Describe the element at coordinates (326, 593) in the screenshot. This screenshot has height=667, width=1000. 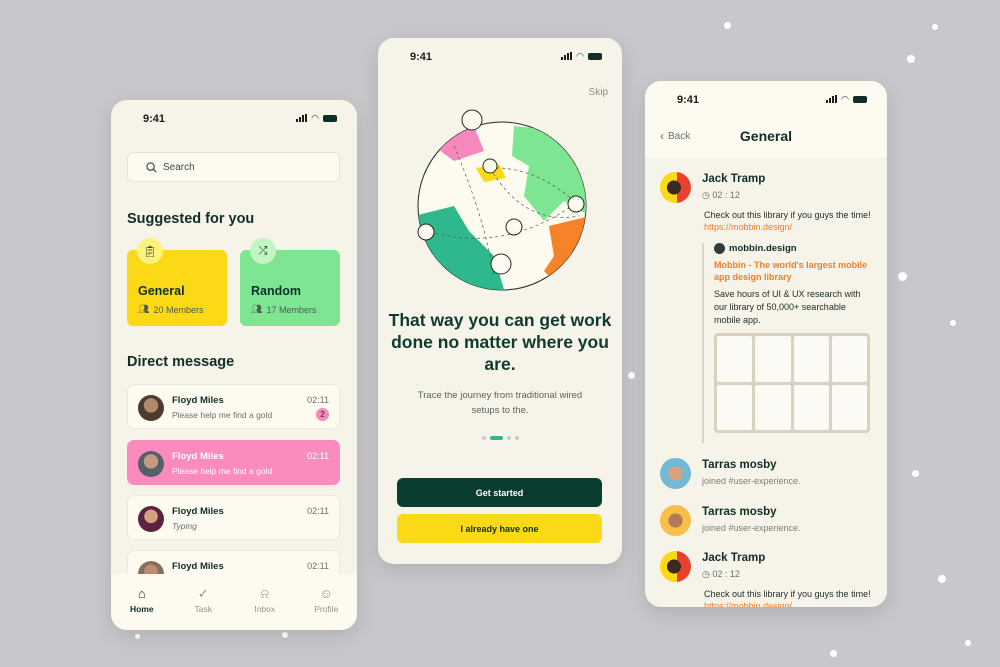
I see `user-icon: ☺` at that location.